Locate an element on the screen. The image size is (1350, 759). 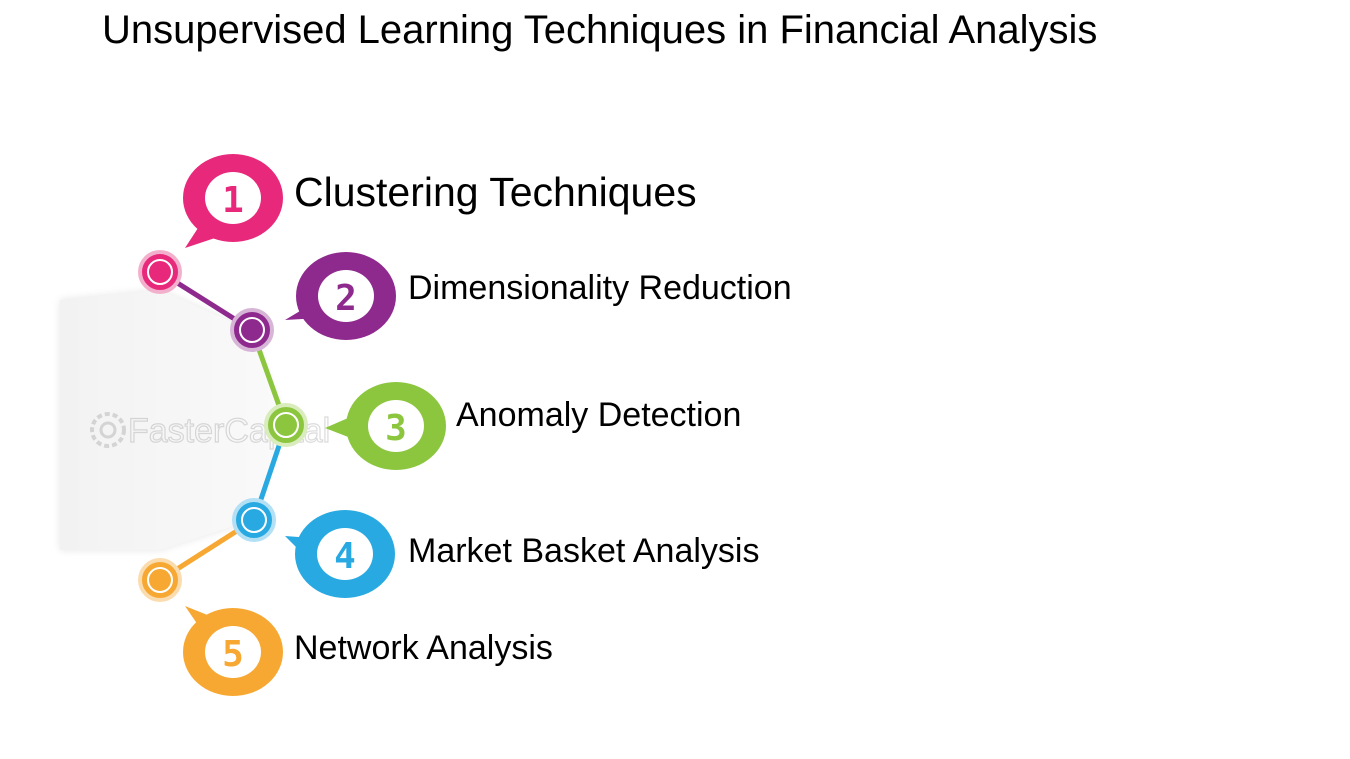
step-marker-4: 4 is located at coordinates (340, 554).